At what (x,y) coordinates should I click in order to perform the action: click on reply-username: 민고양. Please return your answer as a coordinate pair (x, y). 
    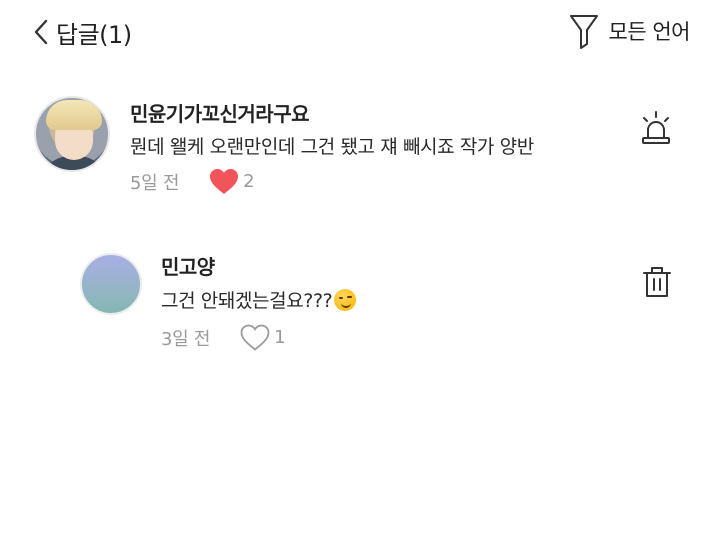
    Looking at the image, I should click on (188, 265).